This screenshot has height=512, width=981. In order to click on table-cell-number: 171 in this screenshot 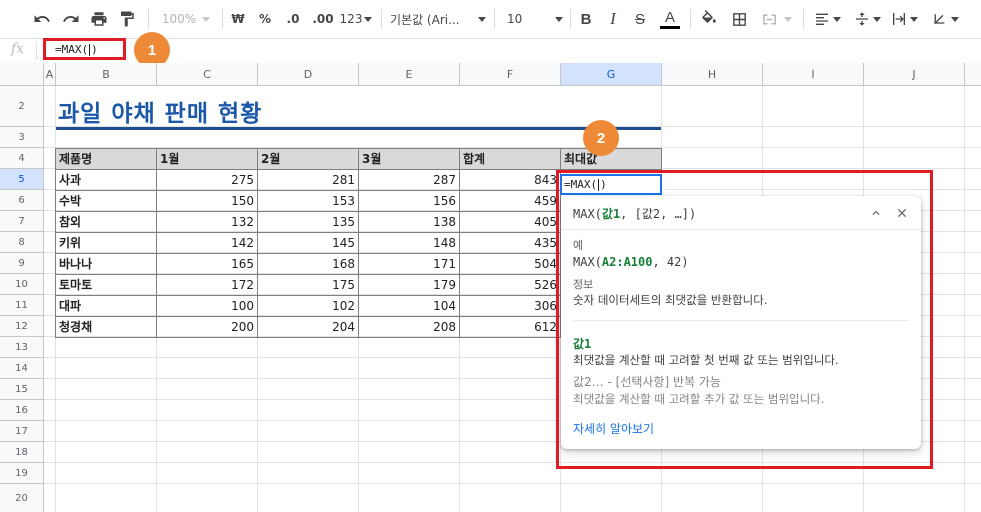, I will do `click(409, 263)`.